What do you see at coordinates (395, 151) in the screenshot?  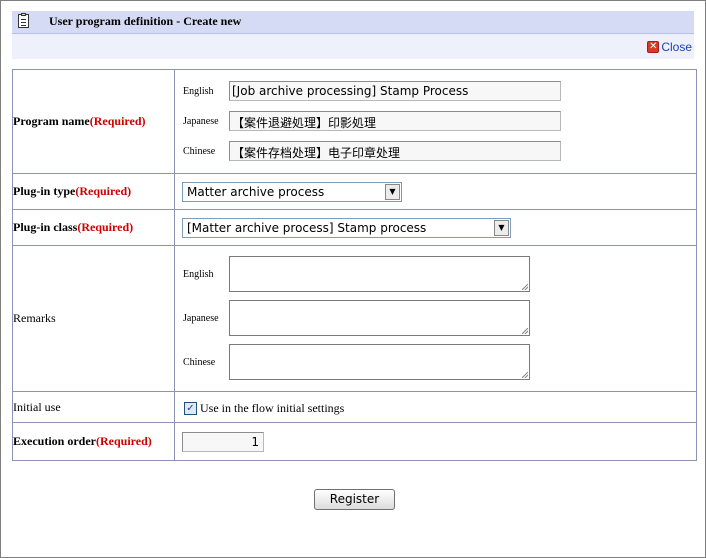 I see `program-name-chinese-input: 【案件存档处理】电子印章处理` at bounding box center [395, 151].